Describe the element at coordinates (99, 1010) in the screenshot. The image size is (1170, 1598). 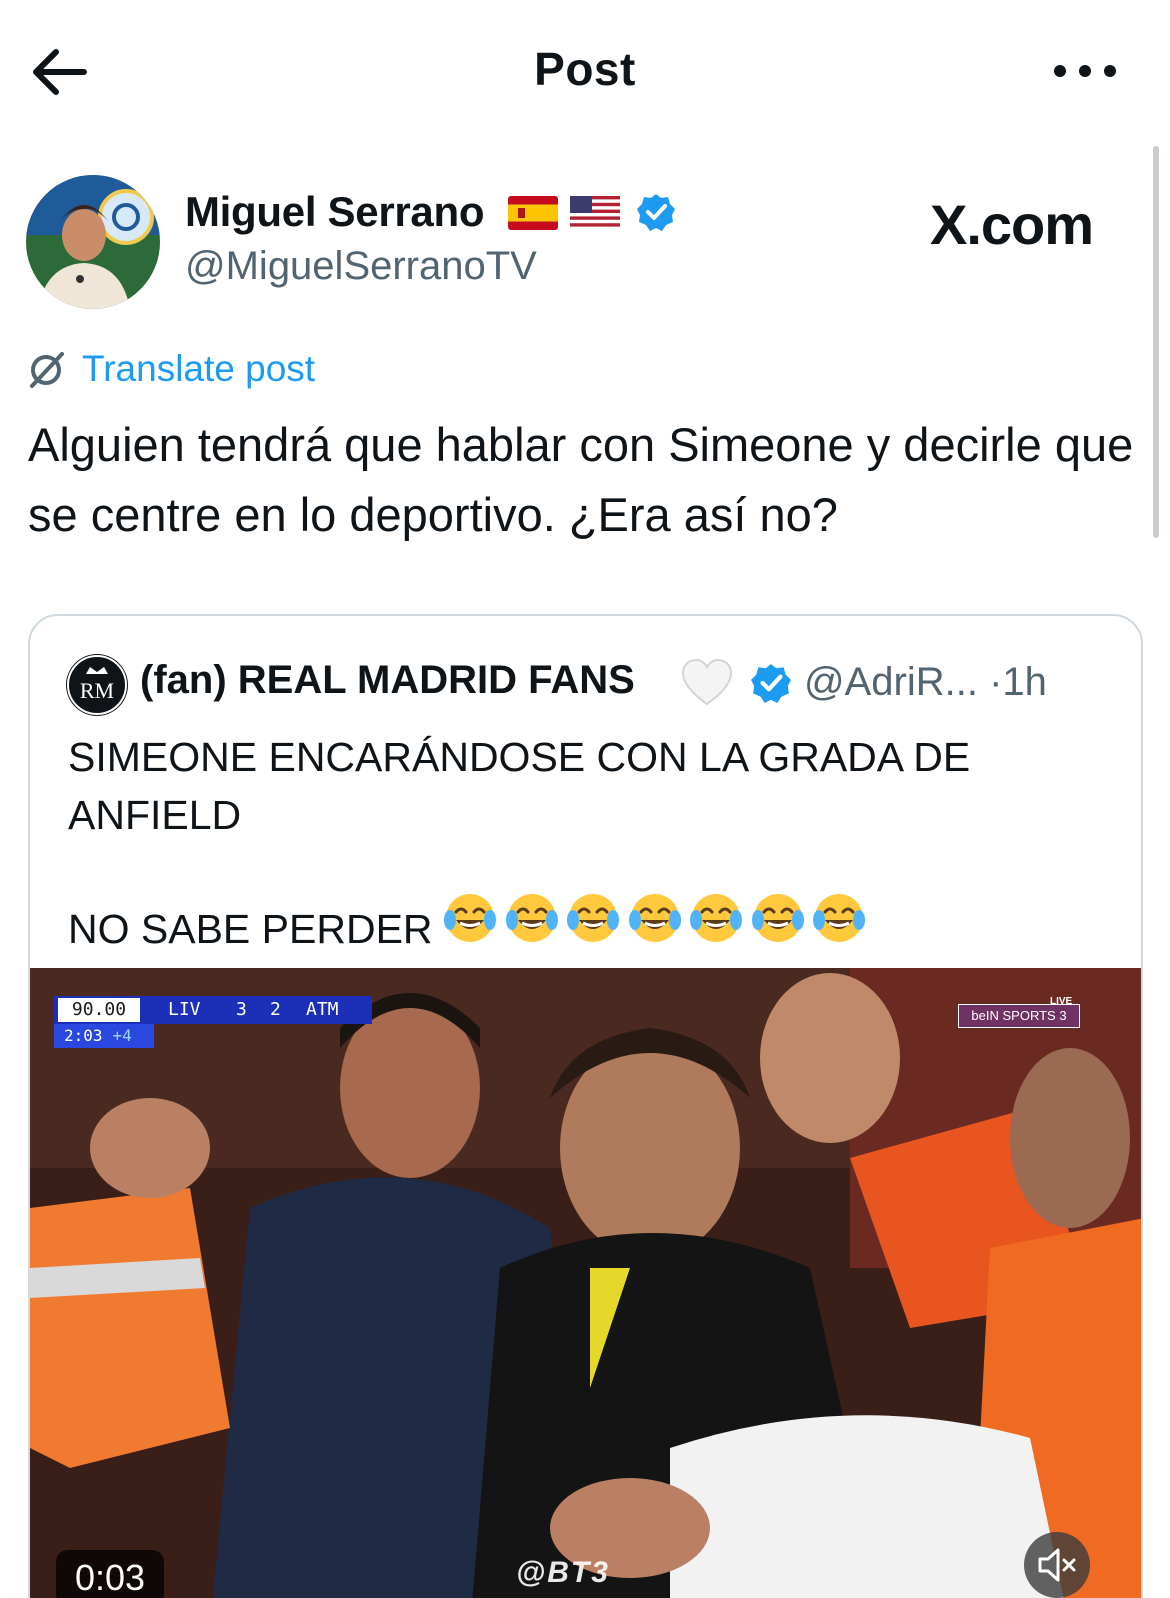
I see `match-clock: 90.00` at that location.